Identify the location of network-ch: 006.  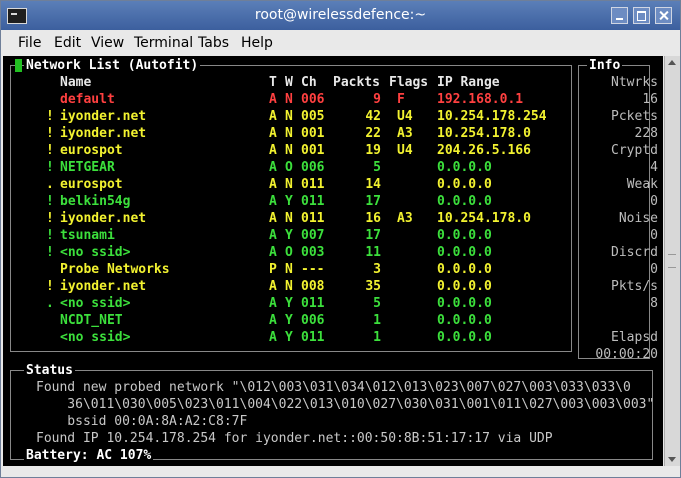
(313, 167).